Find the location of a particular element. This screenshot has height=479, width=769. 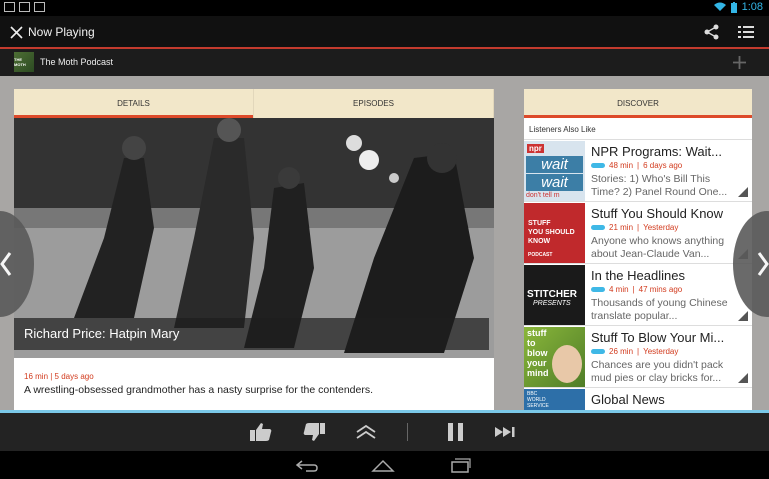

status-bar: 1:08 is located at coordinates (384, 8).